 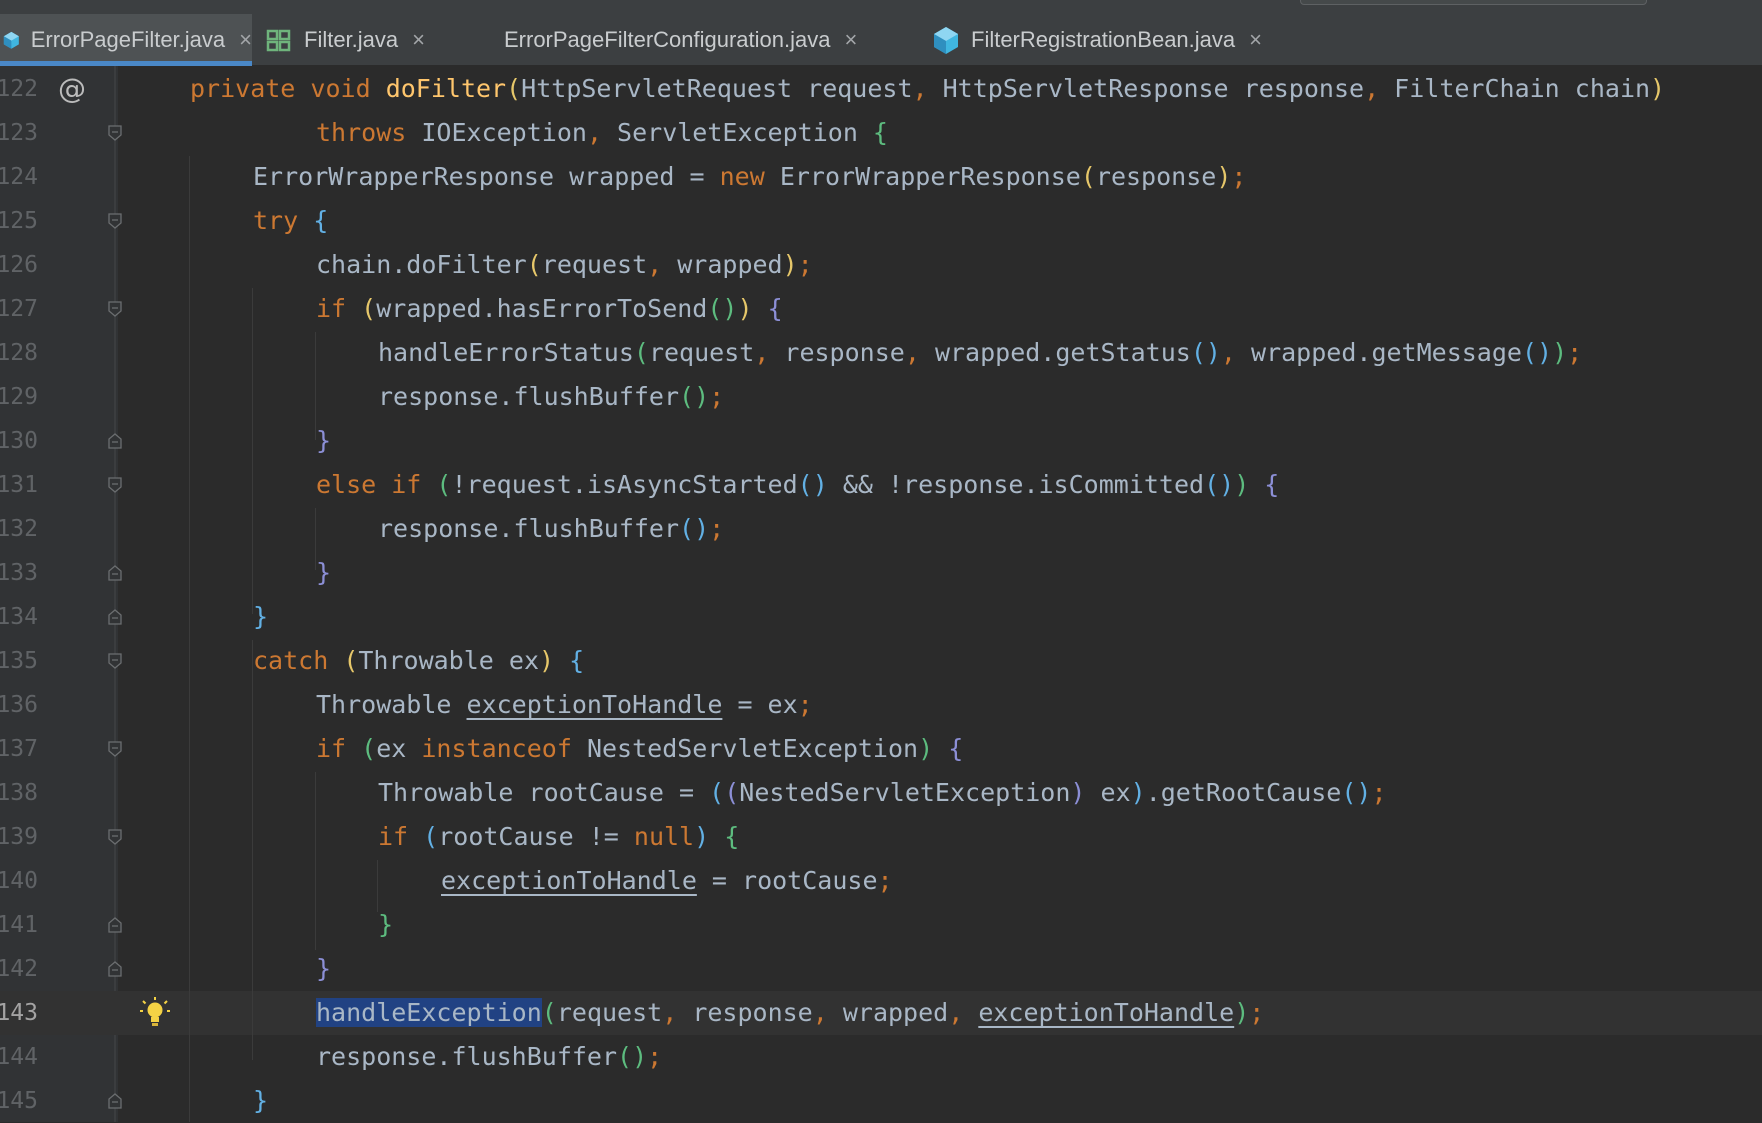 I want to click on code-text: chain.doFilter(request, wrapped);, so click(x=564, y=265).